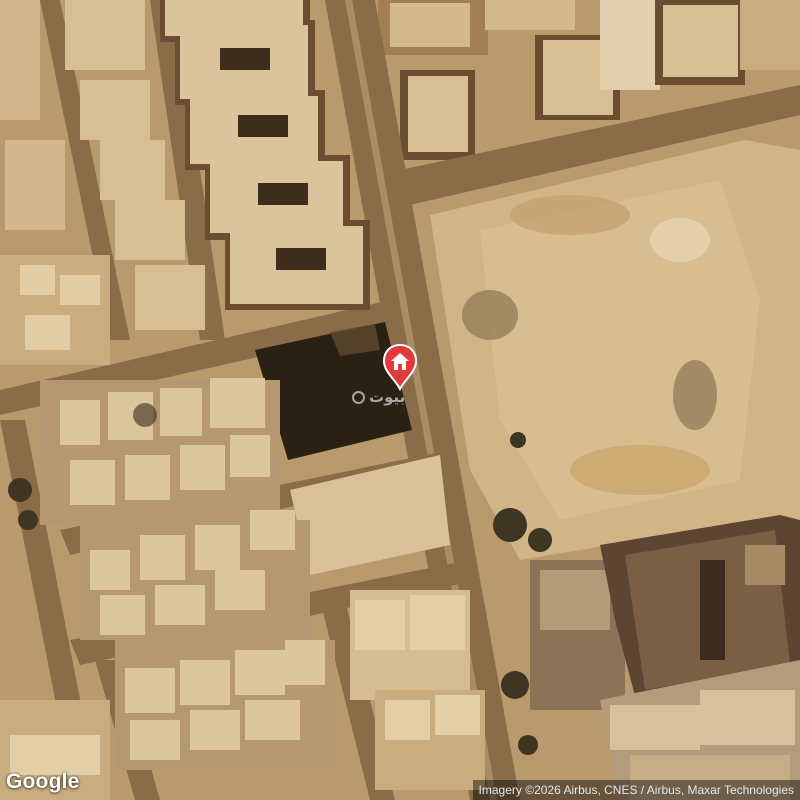 Image resolution: width=800 pixels, height=800 pixels. Describe the element at coordinates (387, 397) in the screenshot. I see `brand-text: بيوت` at that location.